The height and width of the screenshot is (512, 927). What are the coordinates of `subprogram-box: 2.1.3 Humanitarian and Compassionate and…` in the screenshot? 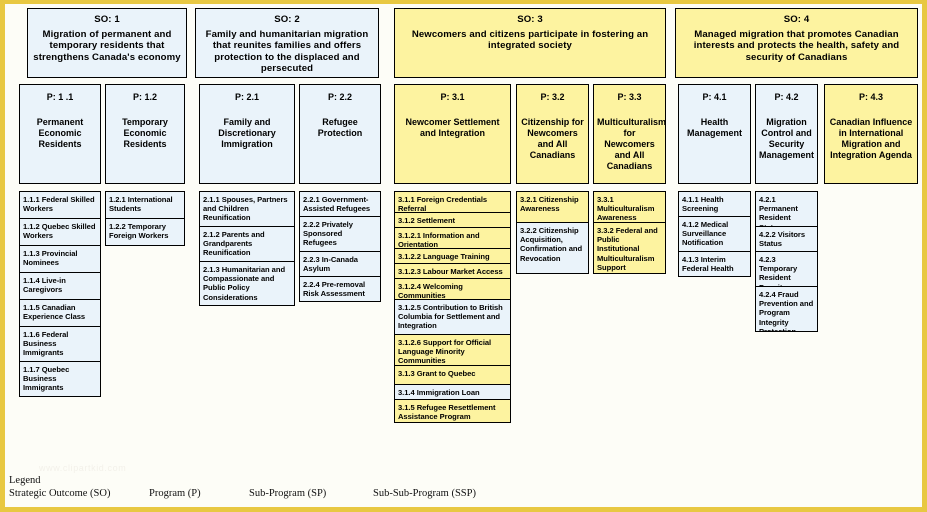 It's located at (247, 283).